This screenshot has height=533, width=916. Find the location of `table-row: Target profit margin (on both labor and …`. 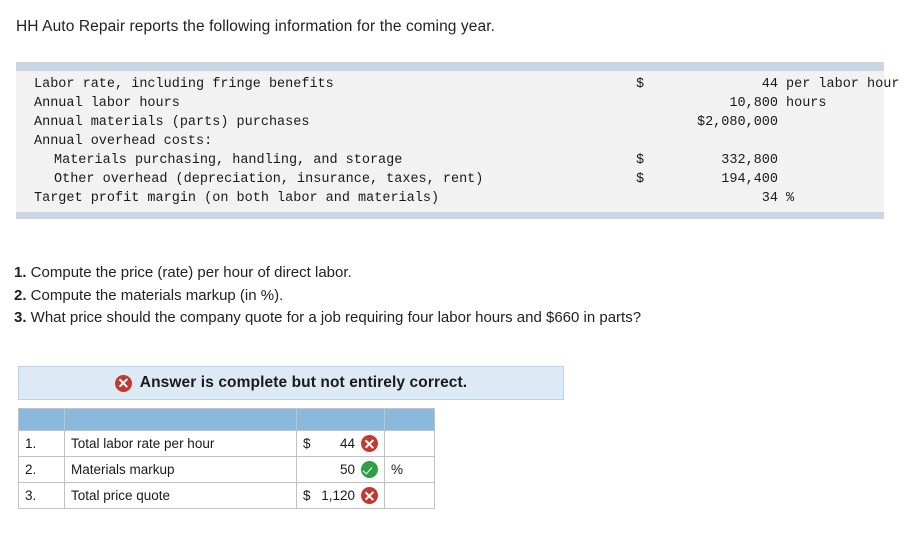

table-row: Target profit margin (on both labor and … is located at coordinates (450, 198).